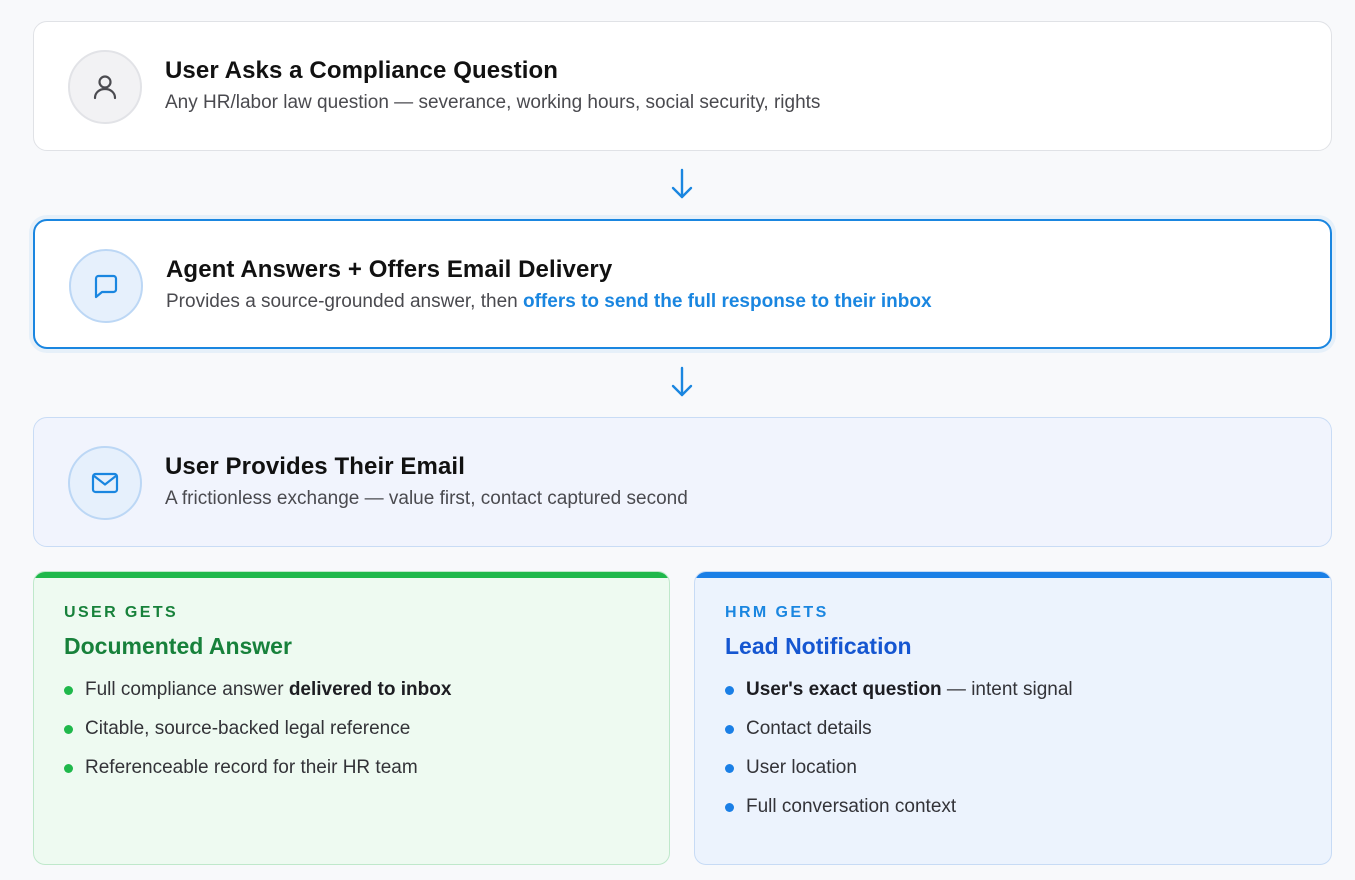 This screenshot has height=880, width=1355. I want to click on list-item: Referenceable record for their HR team, so click(257, 774).